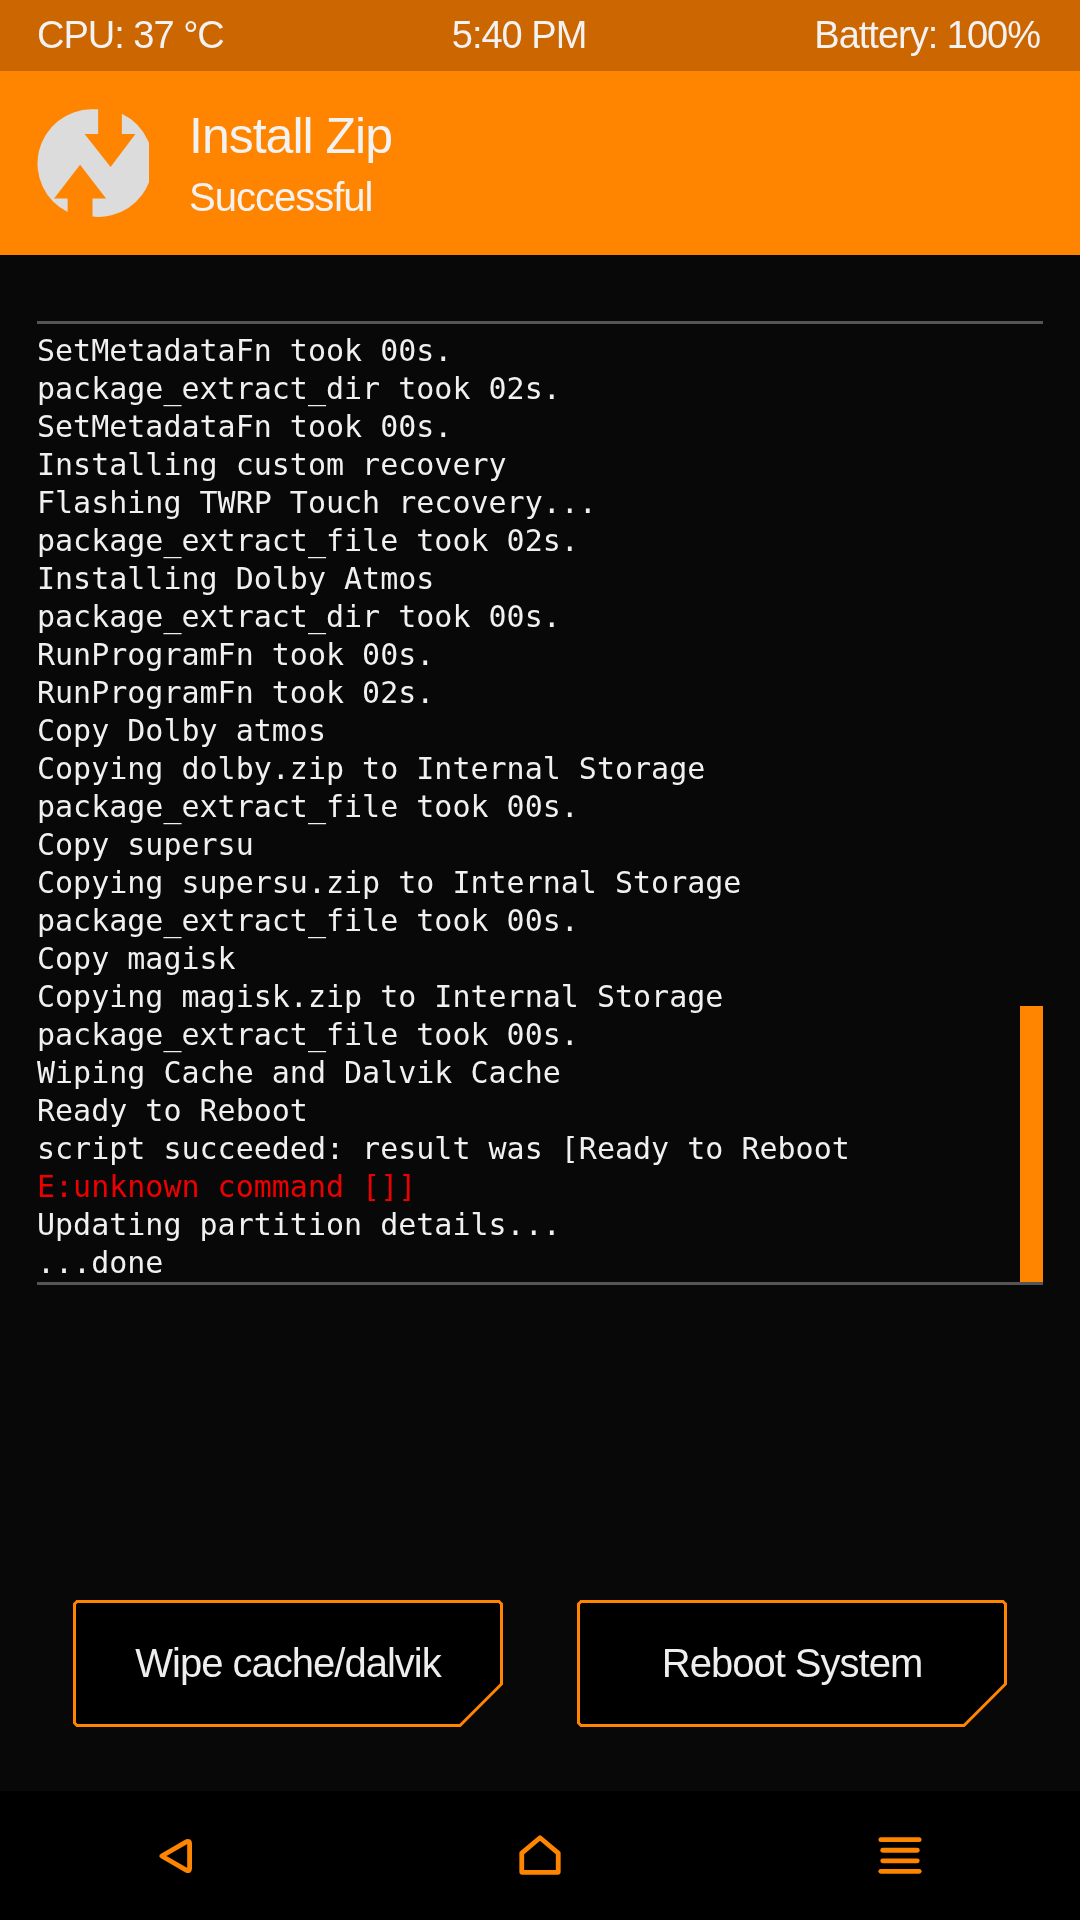 The height and width of the screenshot is (1920, 1080). What do you see at coordinates (288, 1663) in the screenshot?
I see `action-button: Wipe cache/dalvik` at bounding box center [288, 1663].